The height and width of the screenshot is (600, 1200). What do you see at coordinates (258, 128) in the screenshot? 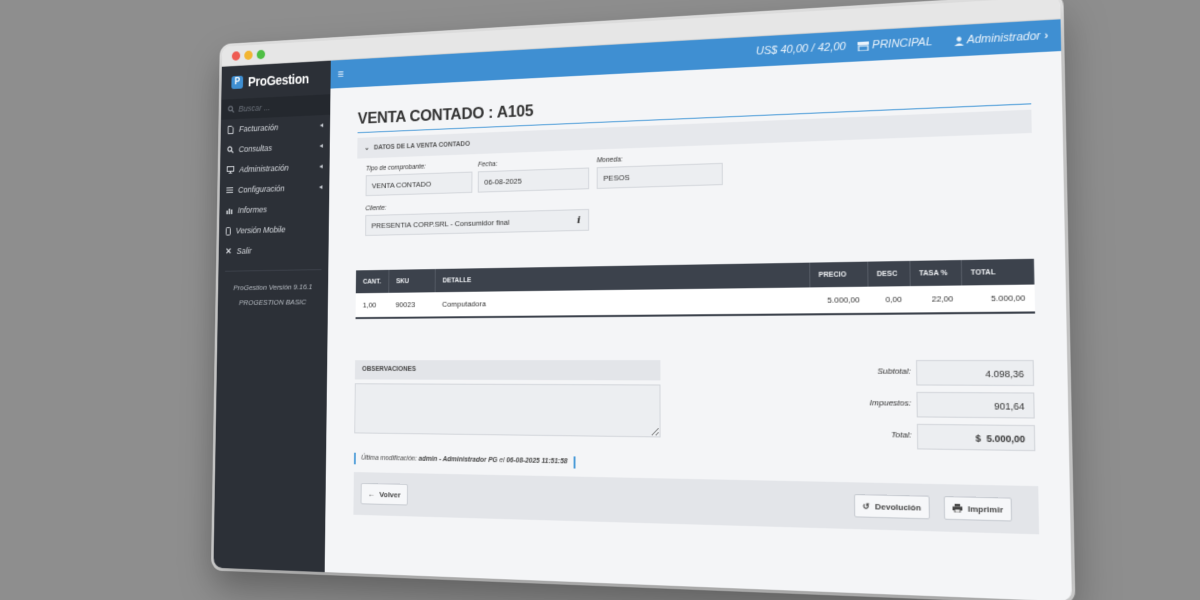
I see `sidebar-item-label: Facturación` at bounding box center [258, 128].